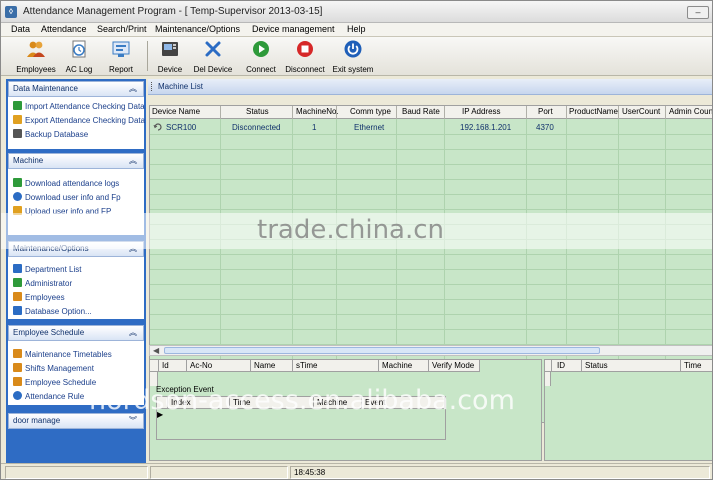  Describe the element at coordinates (213, 56) in the screenshot. I see `del-device-button: Del Device` at that location.